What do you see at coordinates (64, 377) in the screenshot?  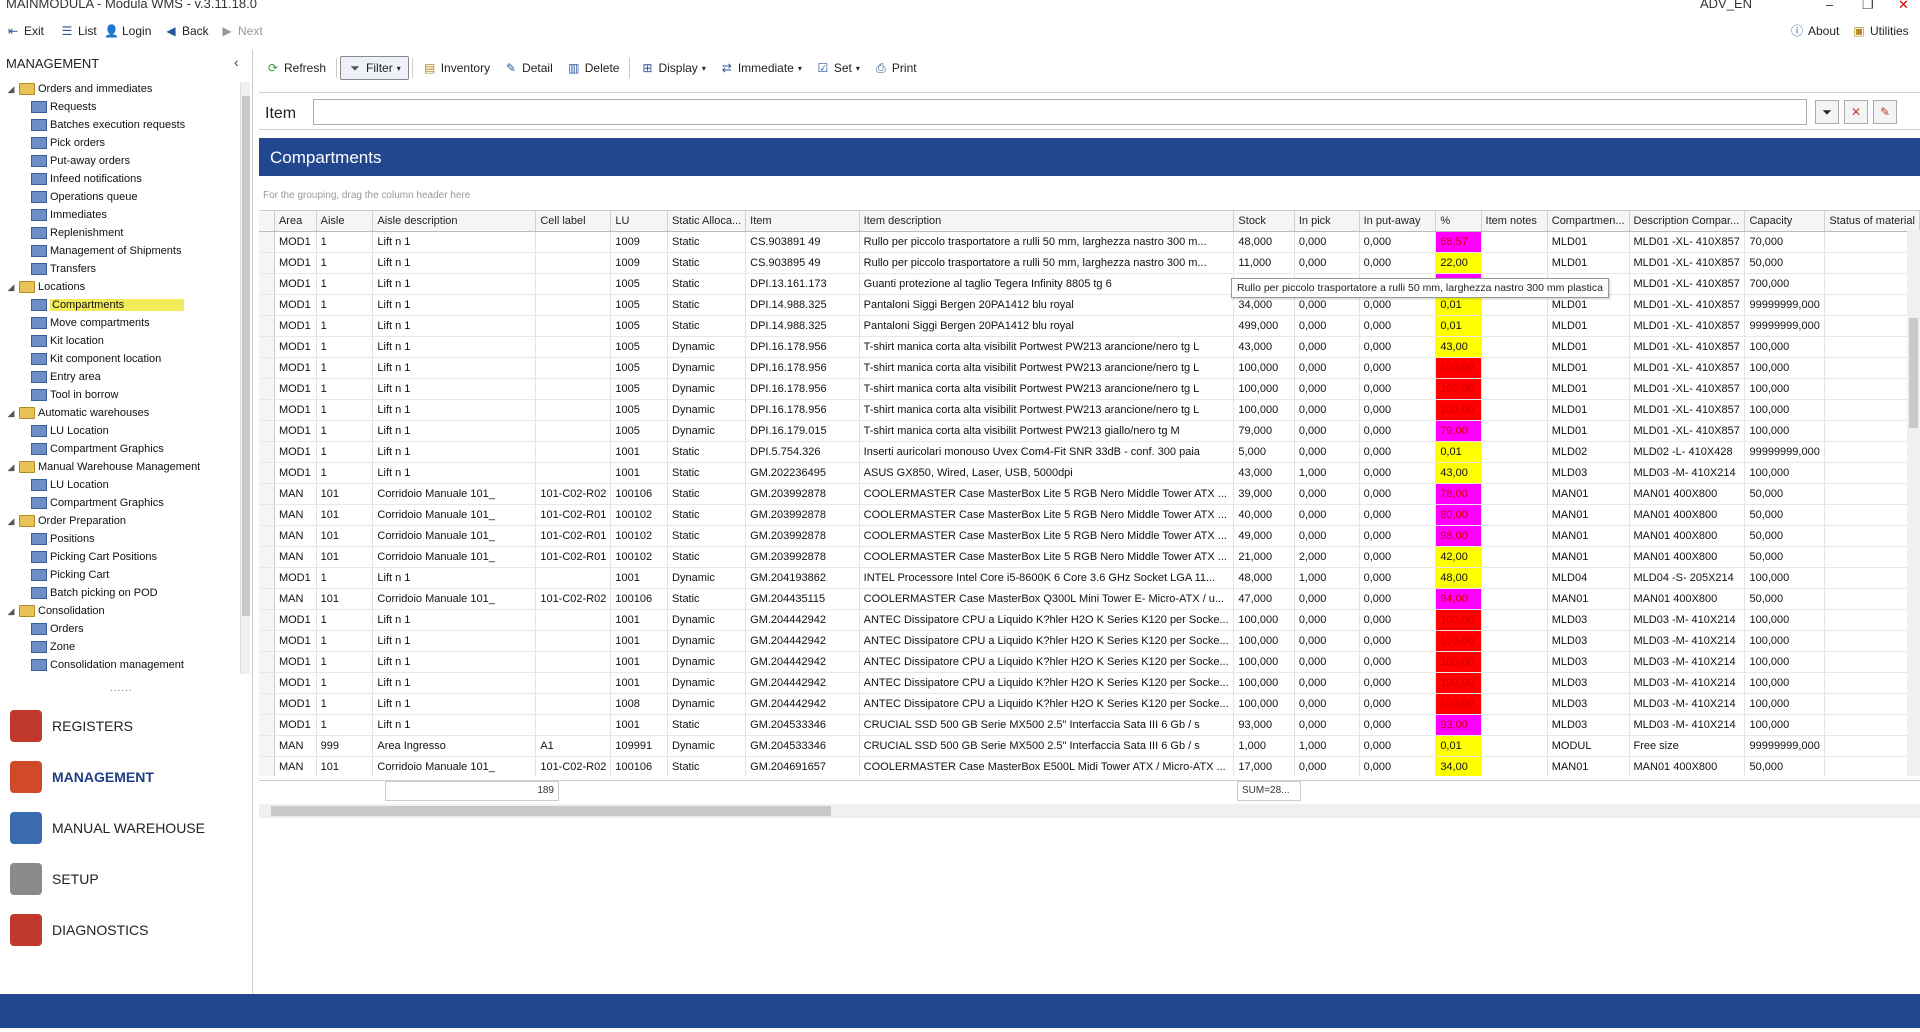 I see `tree-item: Entry area` at bounding box center [64, 377].